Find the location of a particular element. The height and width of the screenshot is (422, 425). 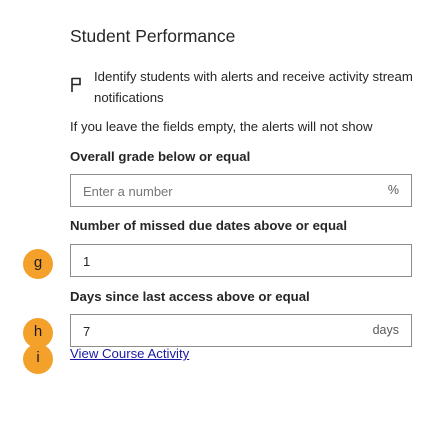

flag-icon is located at coordinates (78, 85).